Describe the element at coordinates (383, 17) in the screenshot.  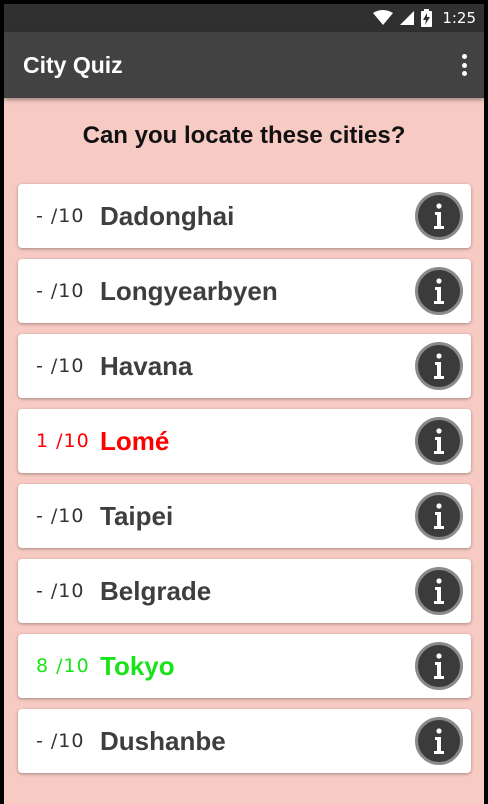
I see `wifi-icon` at that location.